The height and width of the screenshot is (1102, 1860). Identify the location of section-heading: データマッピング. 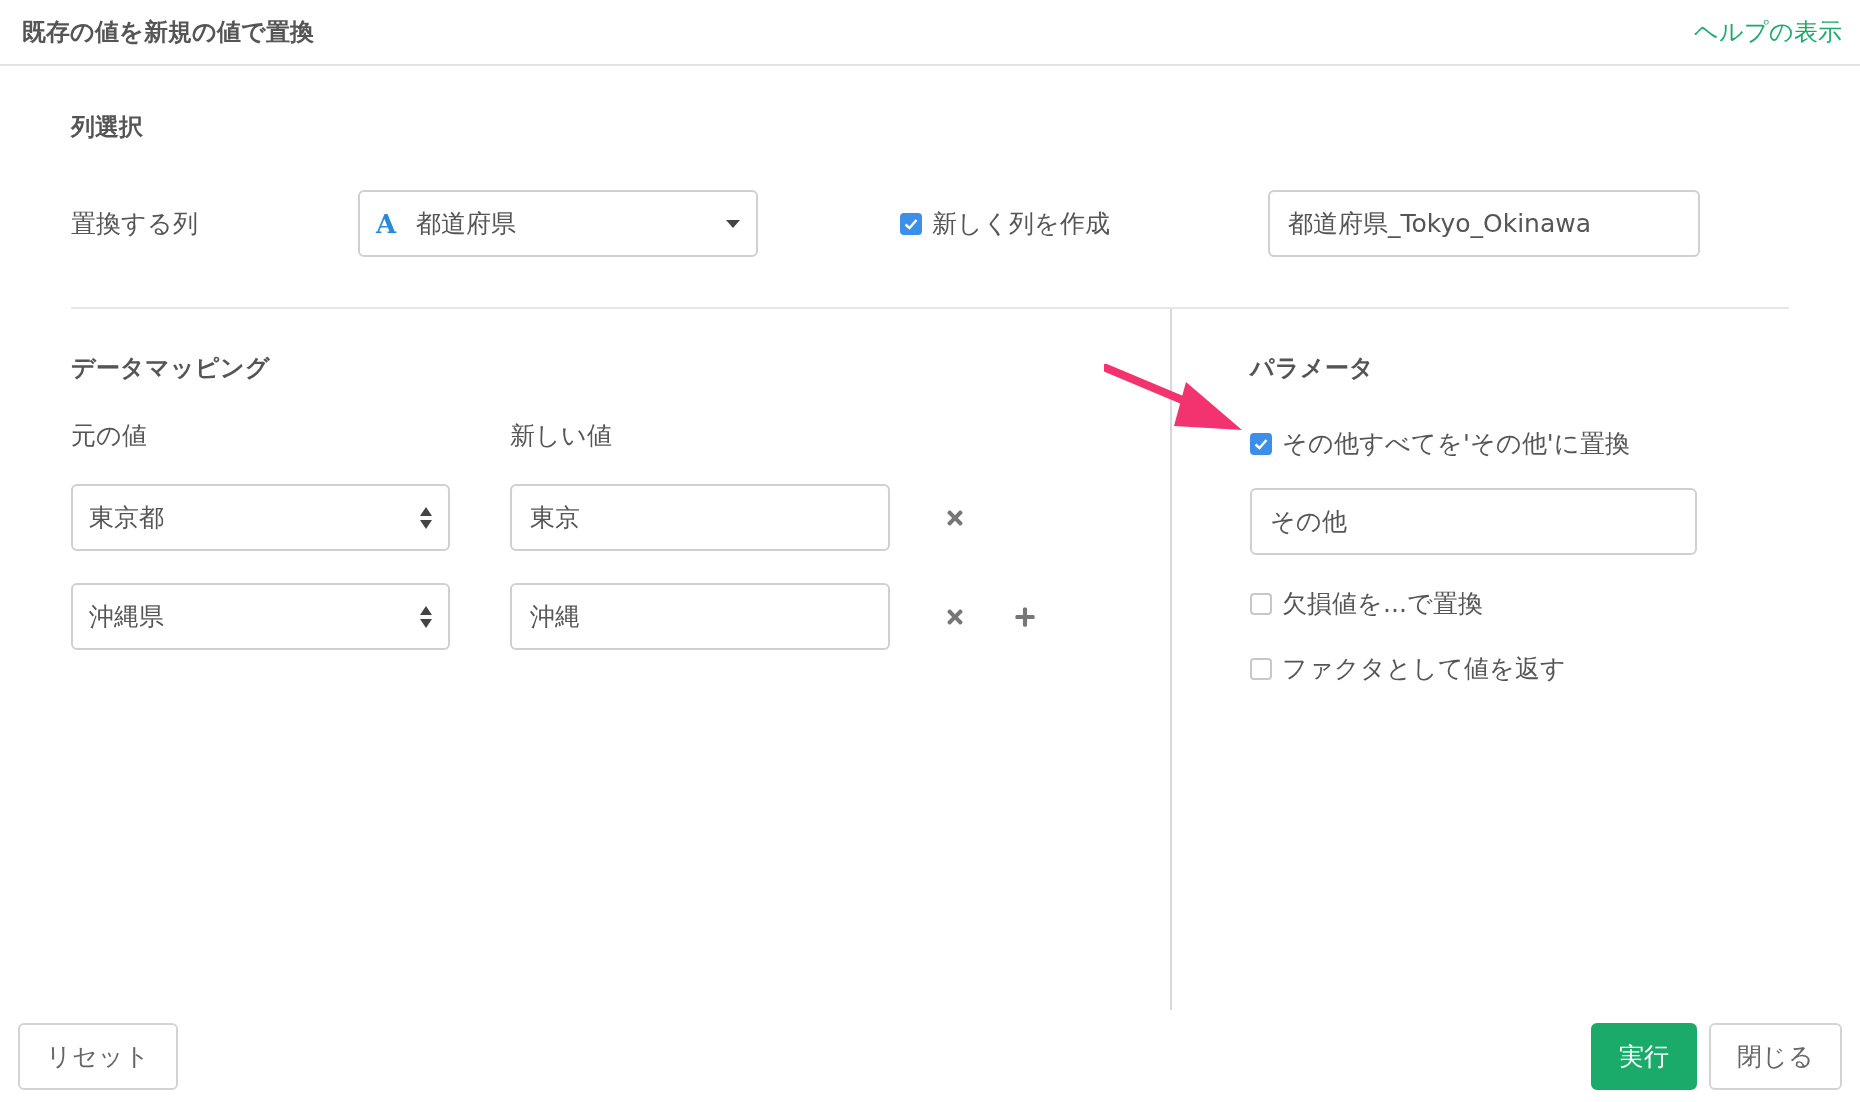
(171, 368).